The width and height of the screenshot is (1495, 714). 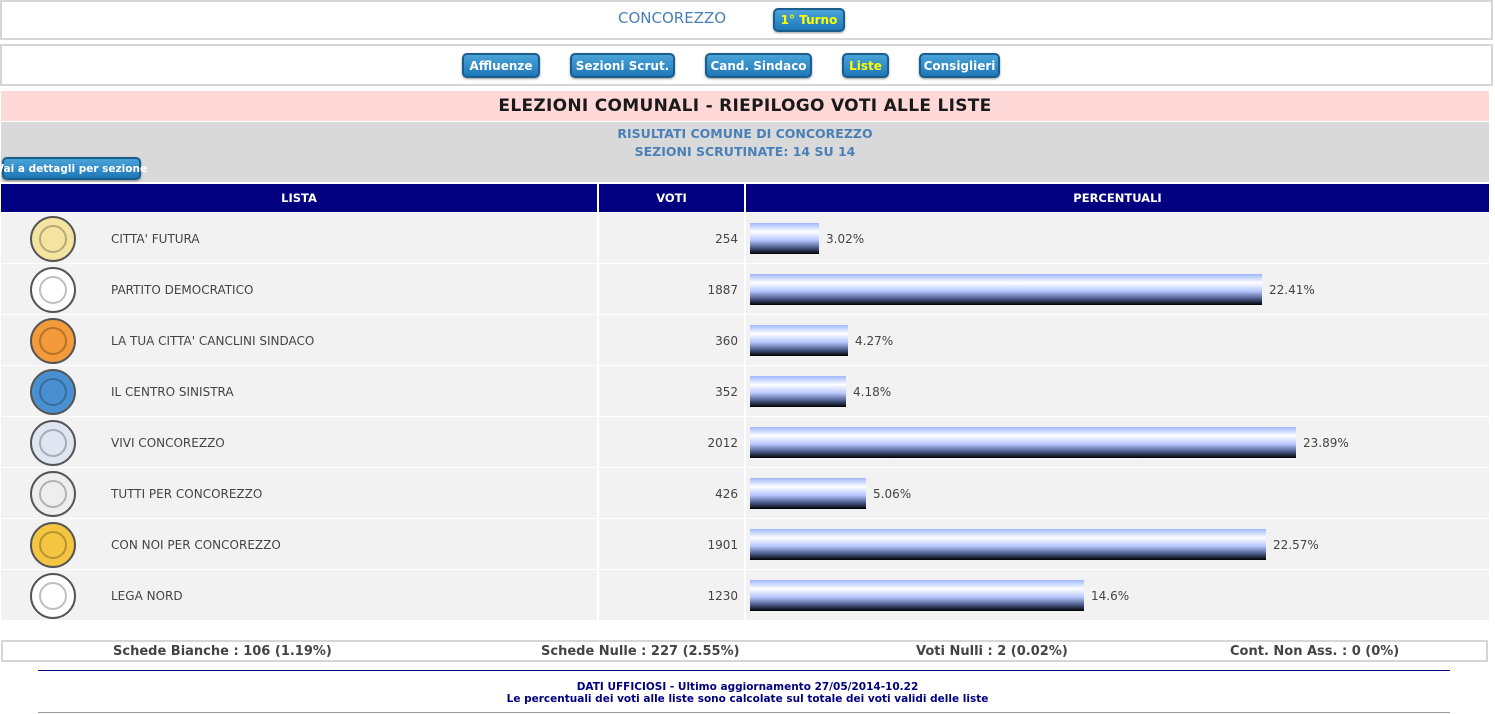 I want to click on vote-count: 1230, so click(x=722, y=595).